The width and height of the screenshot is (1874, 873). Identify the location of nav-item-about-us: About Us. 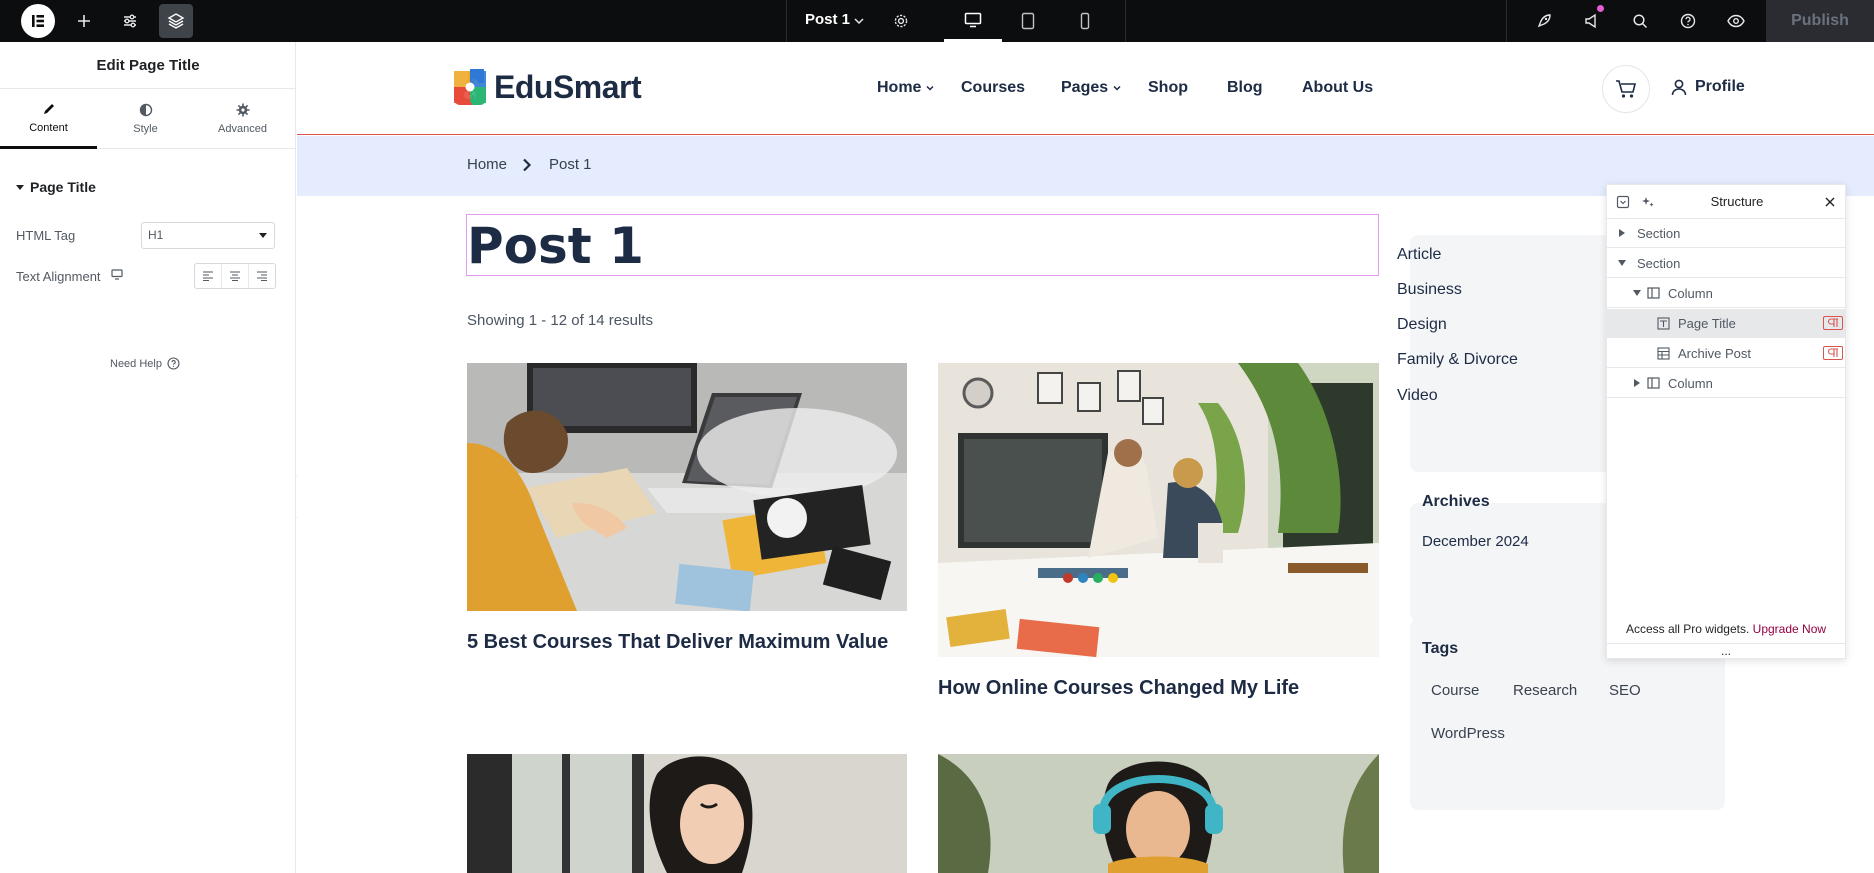
(1337, 88).